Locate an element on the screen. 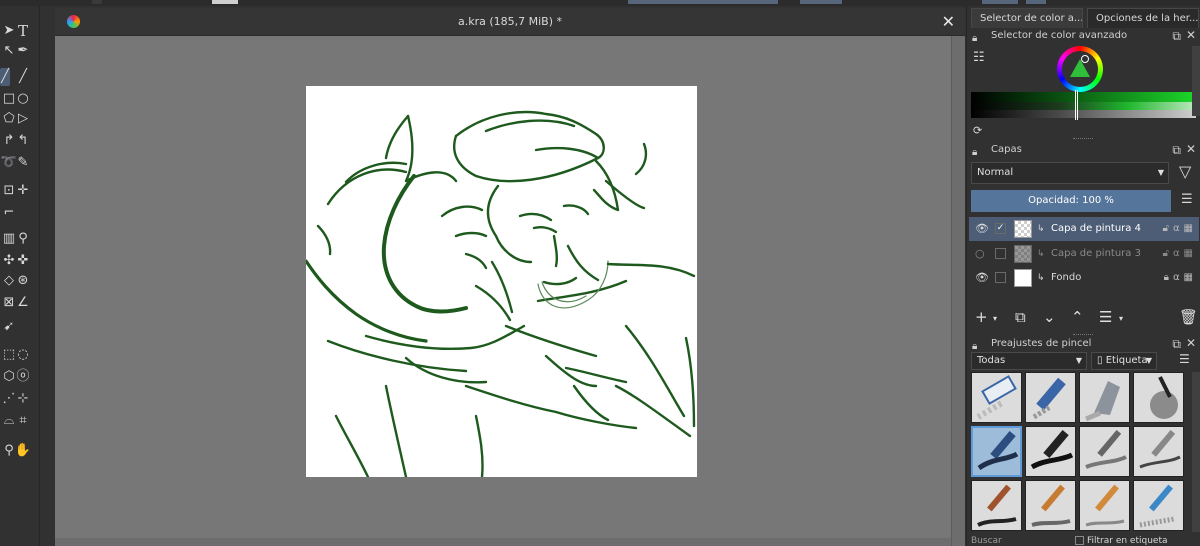 Image resolution: width=1200 pixels, height=546 pixels. fill-icon: ✜ is located at coordinates (23, 261).